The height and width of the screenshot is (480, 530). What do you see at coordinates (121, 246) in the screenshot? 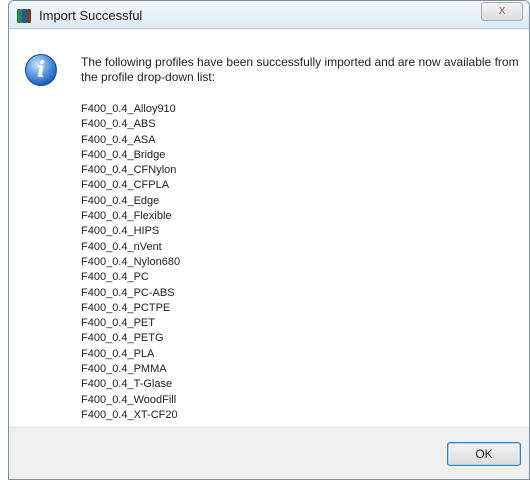
I see `profile-item: F400_0.4_nVent` at bounding box center [121, 246].